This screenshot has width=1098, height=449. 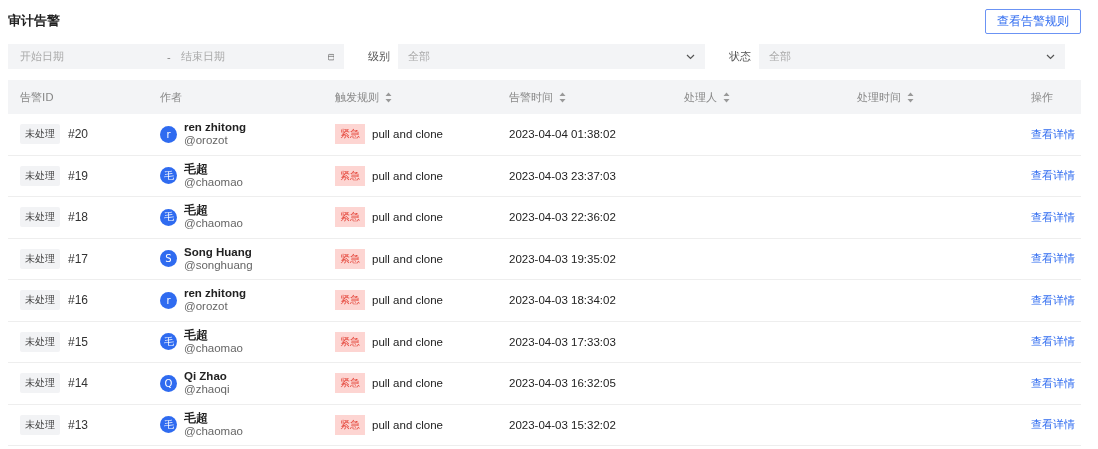 What do you see at coordinates (218, 265) in the screenshot?
I see `author-handle: @songhuang` at bounding box center [218, 265].